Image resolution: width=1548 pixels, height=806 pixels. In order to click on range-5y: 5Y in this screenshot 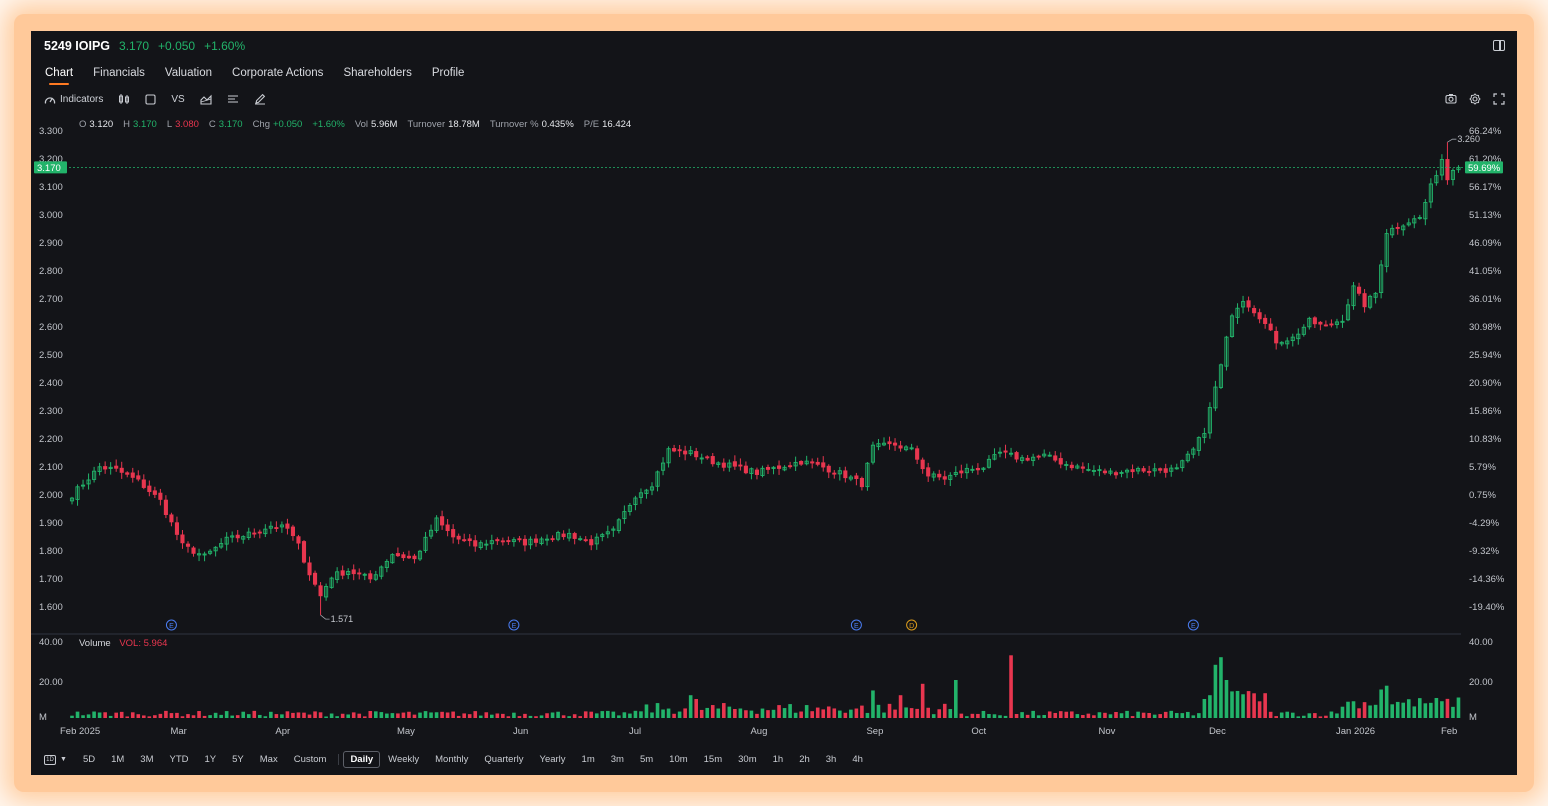, I will do `click(238, 759)`.